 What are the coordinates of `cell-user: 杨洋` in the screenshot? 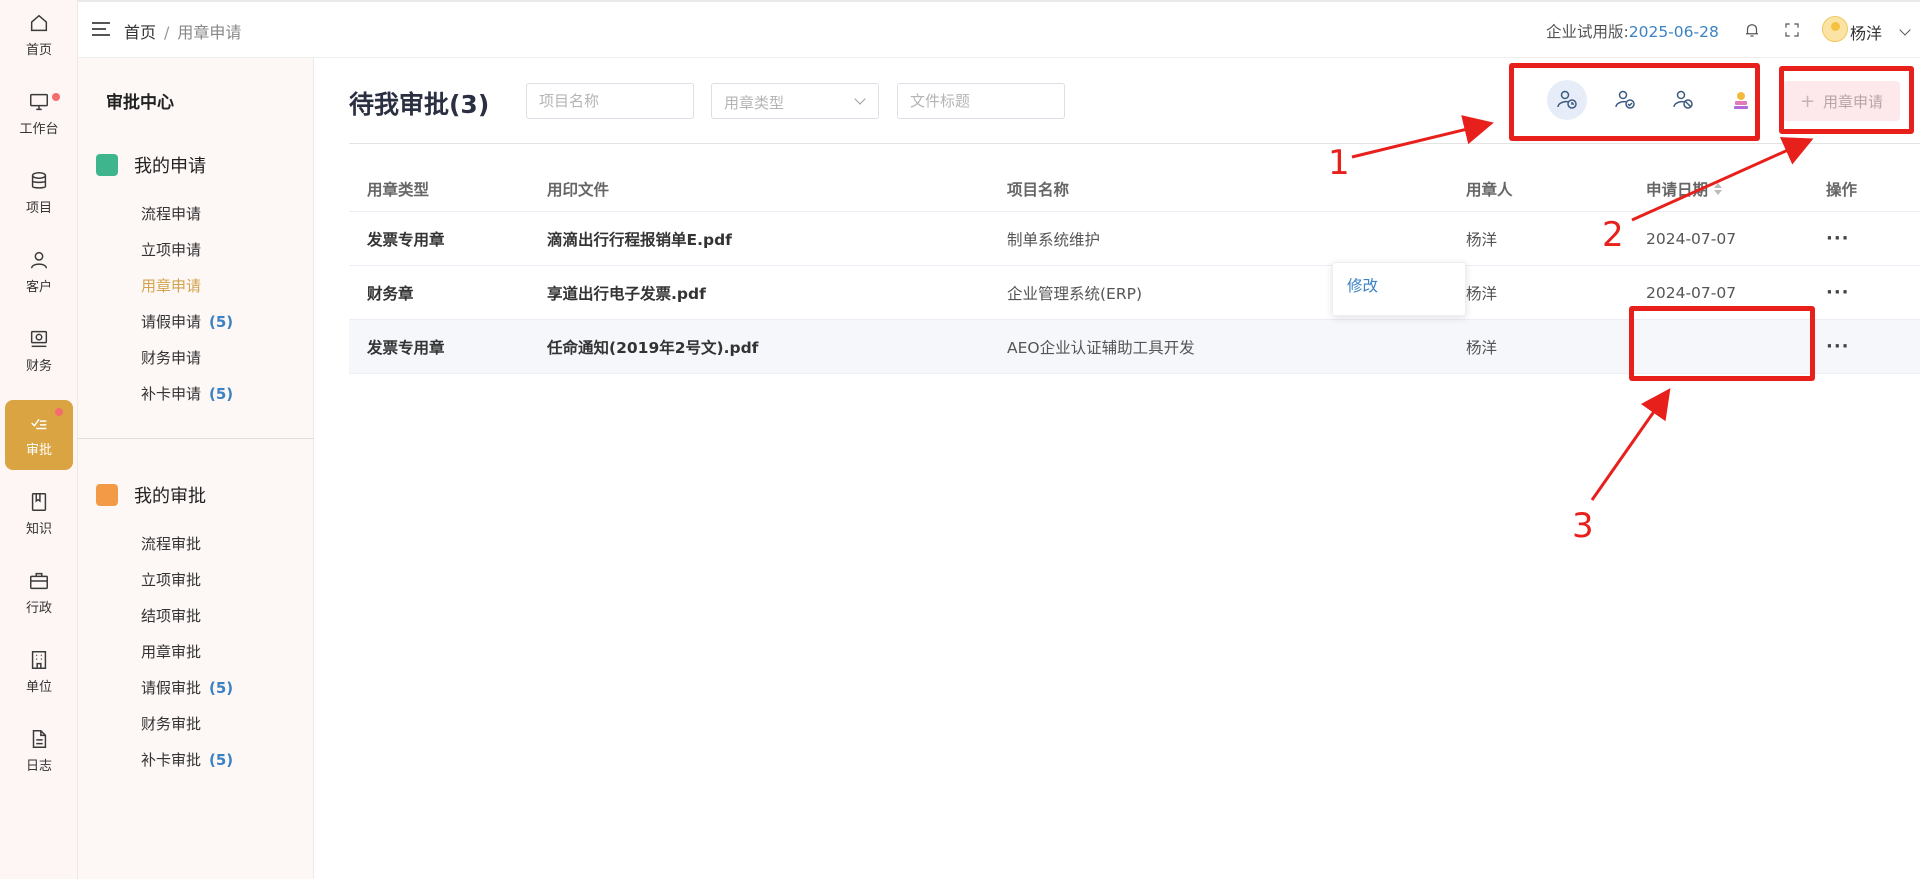 It's located at (1482, 239).